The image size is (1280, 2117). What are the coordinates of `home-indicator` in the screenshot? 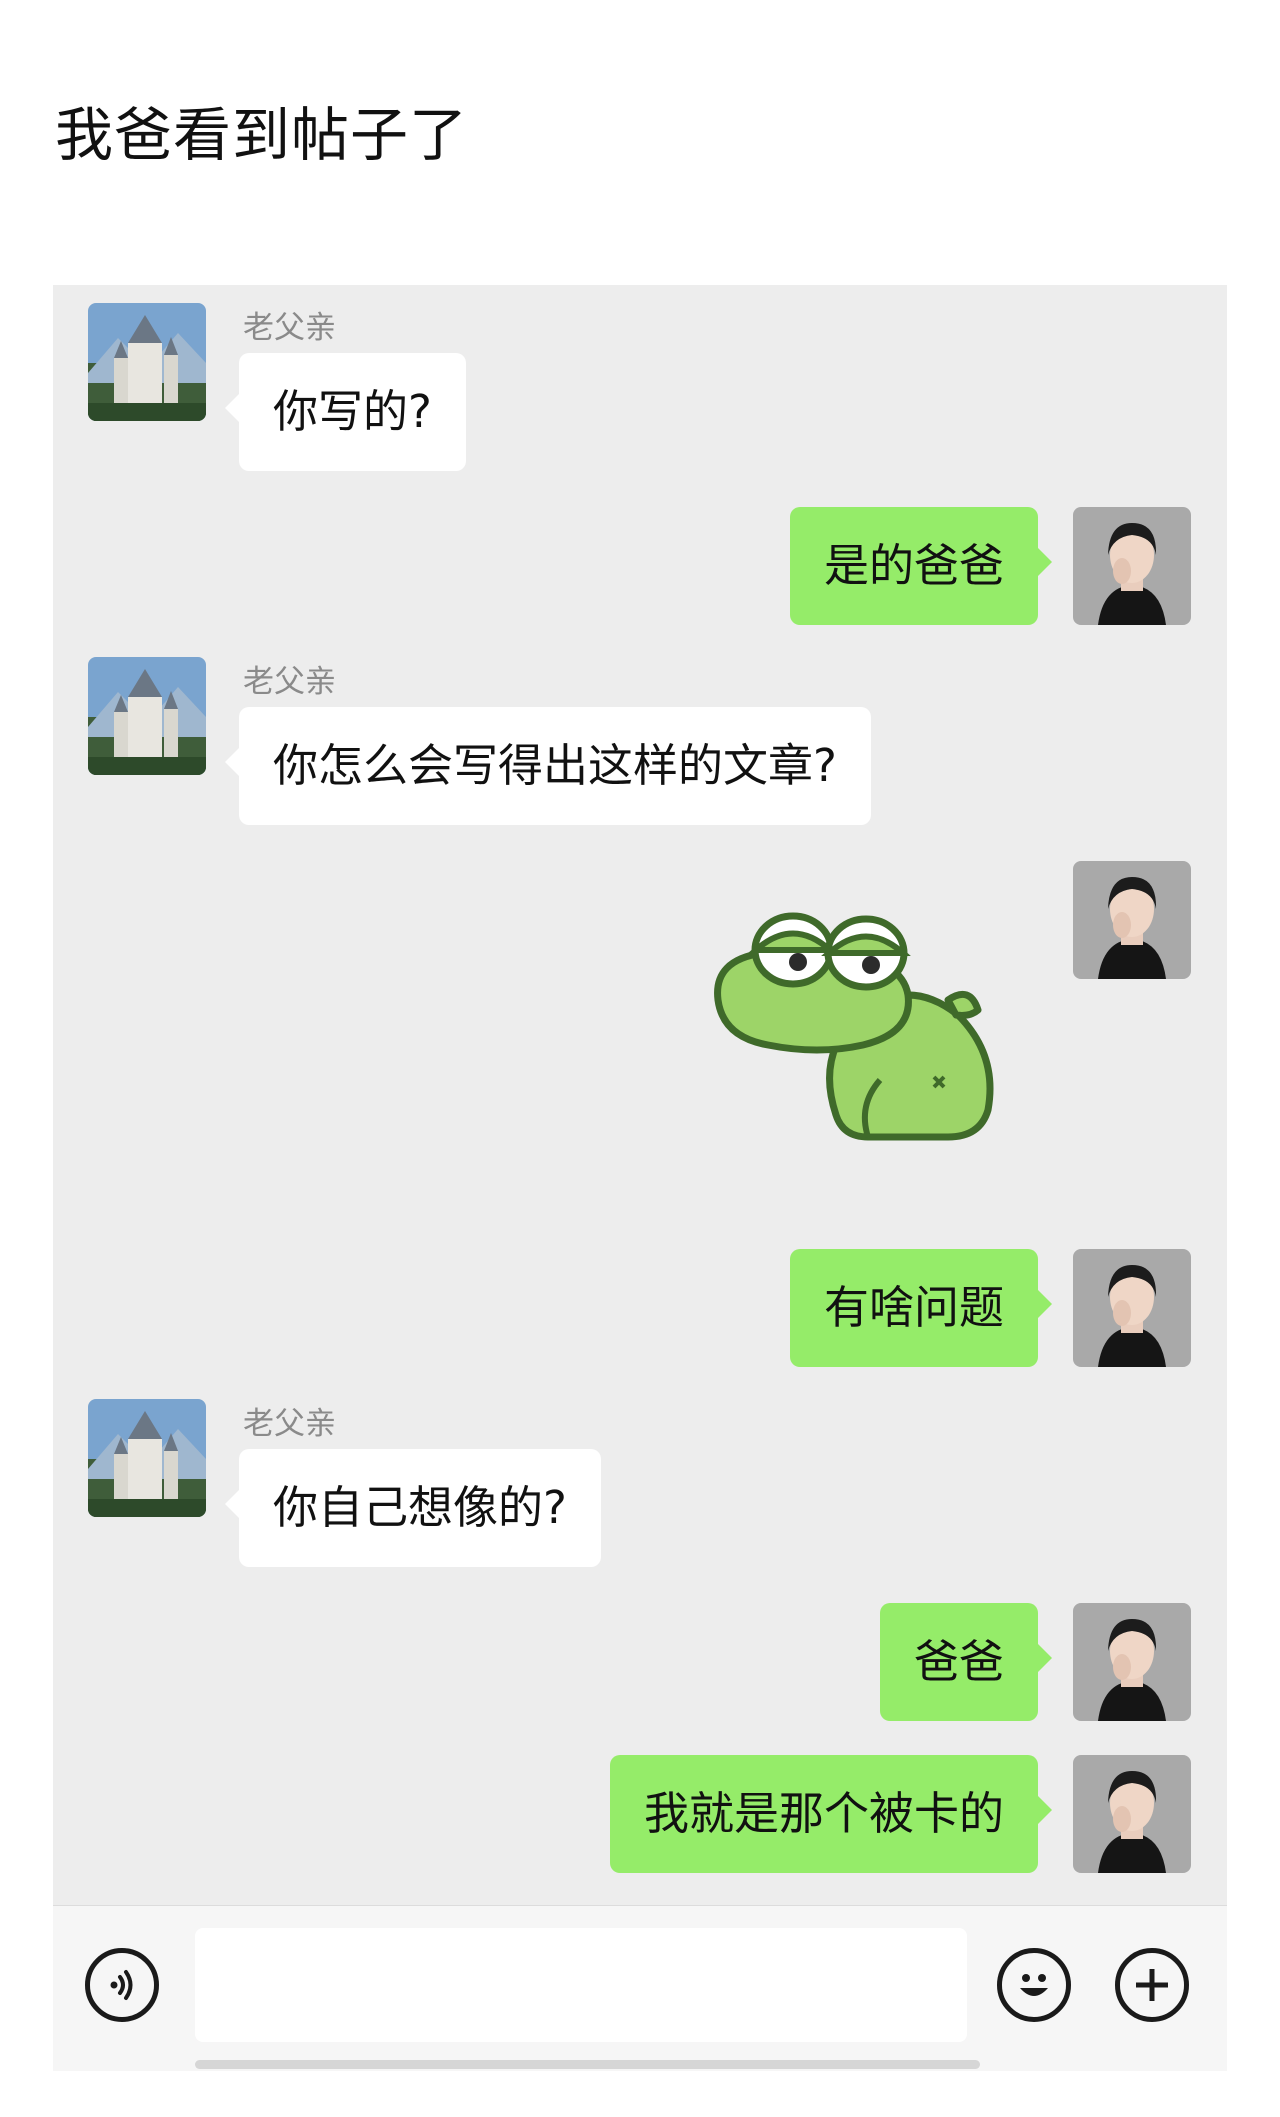 It's located at (587, 2064).